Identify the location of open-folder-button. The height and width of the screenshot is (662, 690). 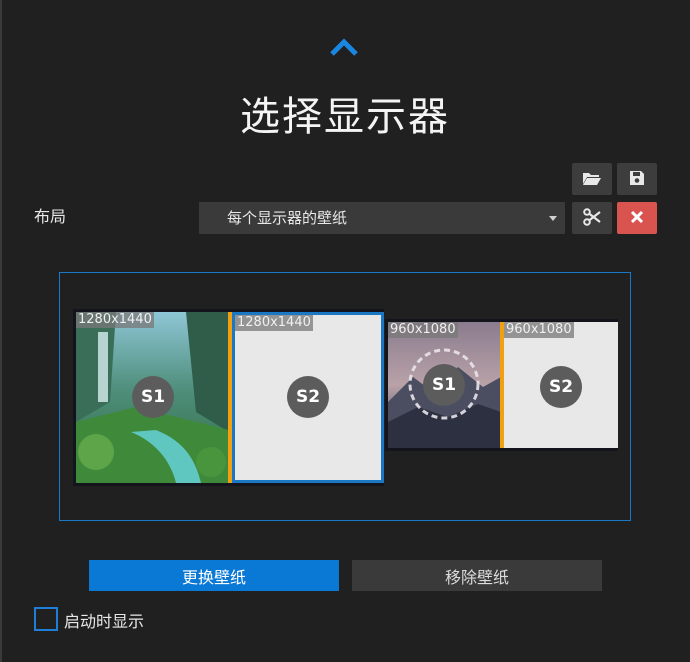
(592, 179).